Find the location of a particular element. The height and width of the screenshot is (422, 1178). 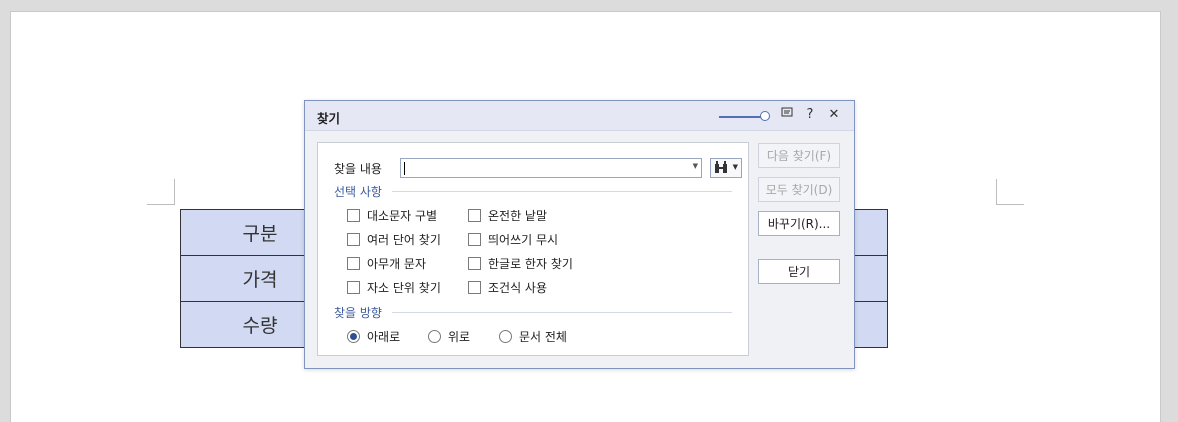

checkbox-label: 자소 단위 찾기 is located at coordinates (404, 288).